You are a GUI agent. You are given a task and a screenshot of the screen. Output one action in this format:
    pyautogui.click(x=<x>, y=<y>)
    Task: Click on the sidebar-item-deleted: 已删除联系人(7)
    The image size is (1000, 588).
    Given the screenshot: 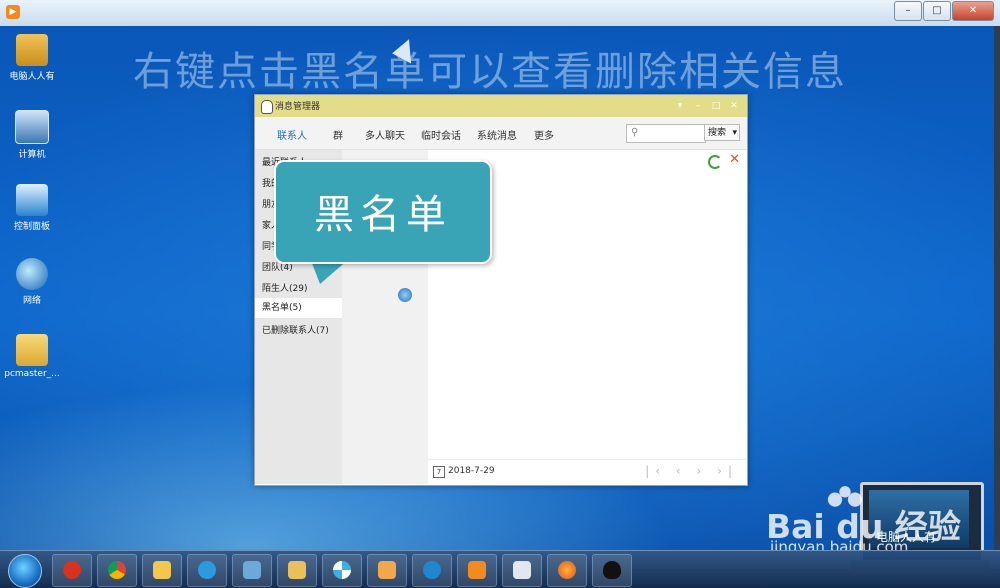 What is the action you would take?
    pyautogui.click(x=295, y=329)
    